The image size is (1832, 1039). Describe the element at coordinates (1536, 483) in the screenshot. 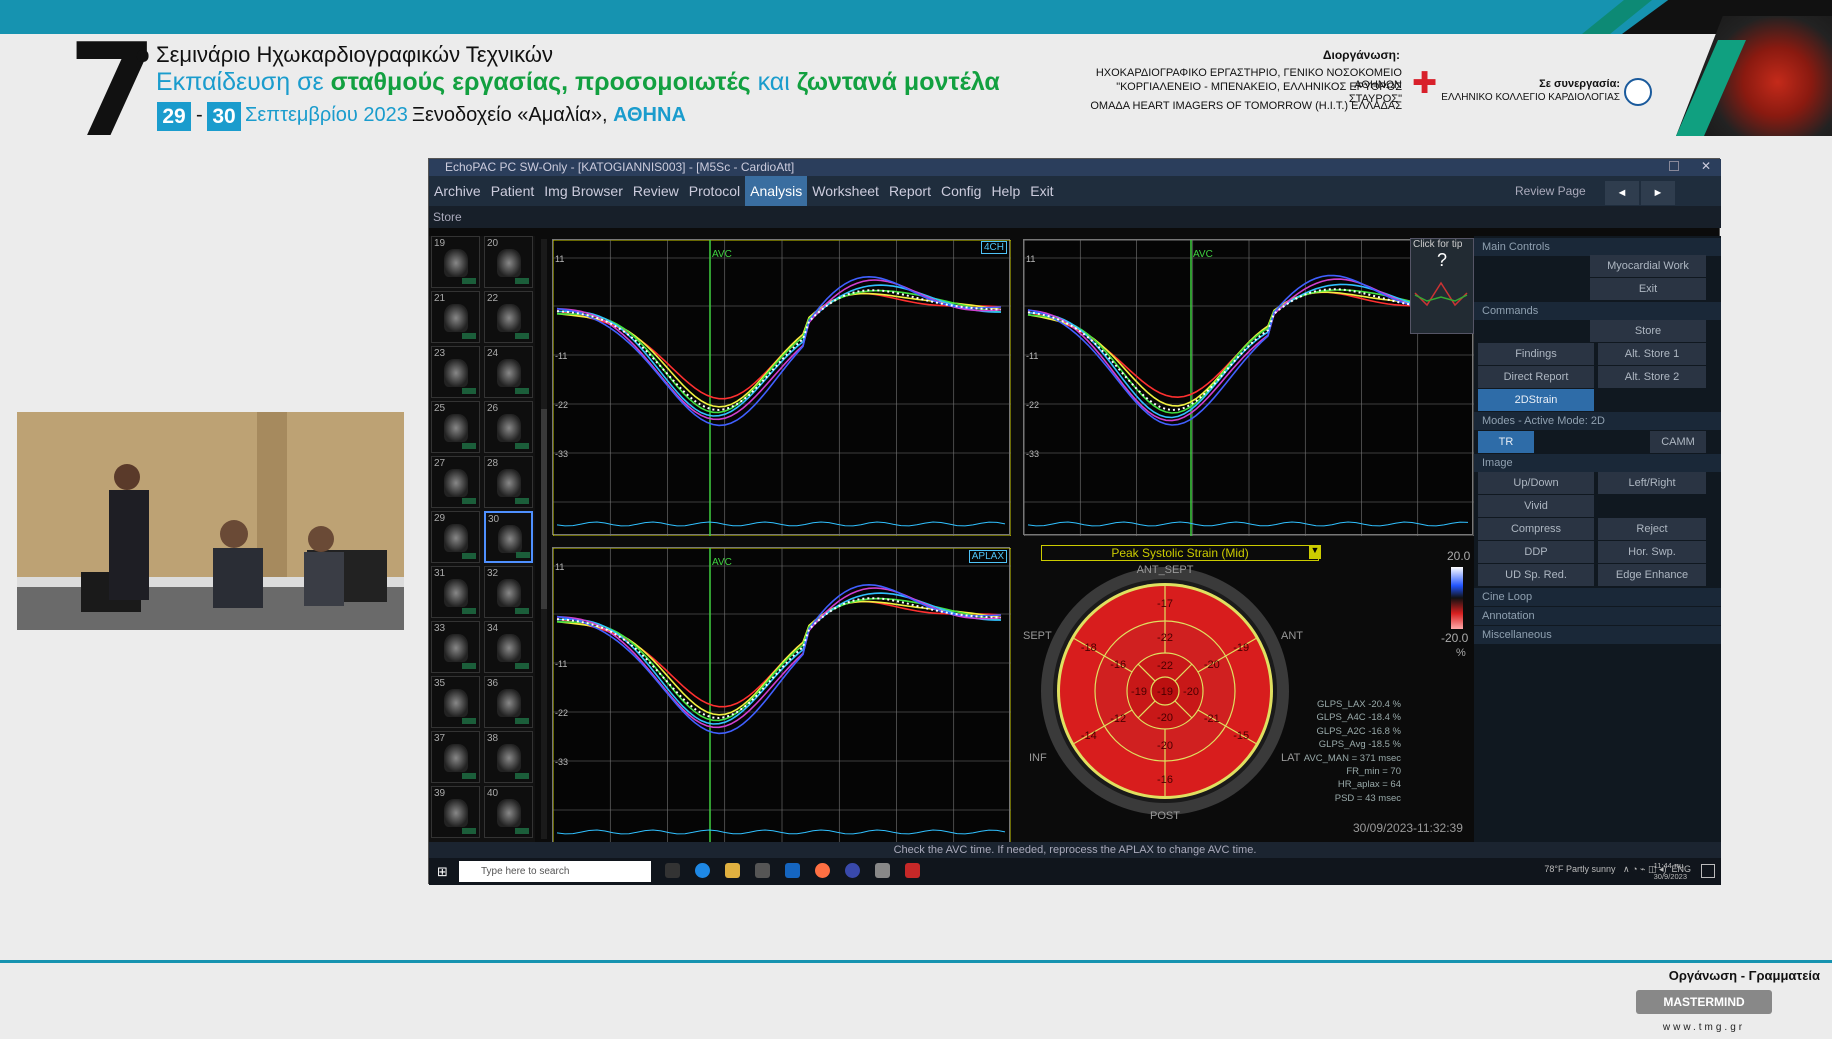

I see `up-down-button: Up/Down` at that location.